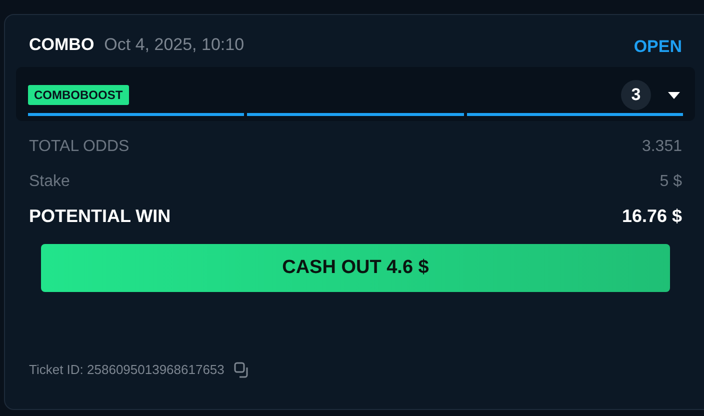  What do you see at coordinates (662, 146) in the screenshot?
I see `summary-value: 3.351` at bounding box center [662, 146].